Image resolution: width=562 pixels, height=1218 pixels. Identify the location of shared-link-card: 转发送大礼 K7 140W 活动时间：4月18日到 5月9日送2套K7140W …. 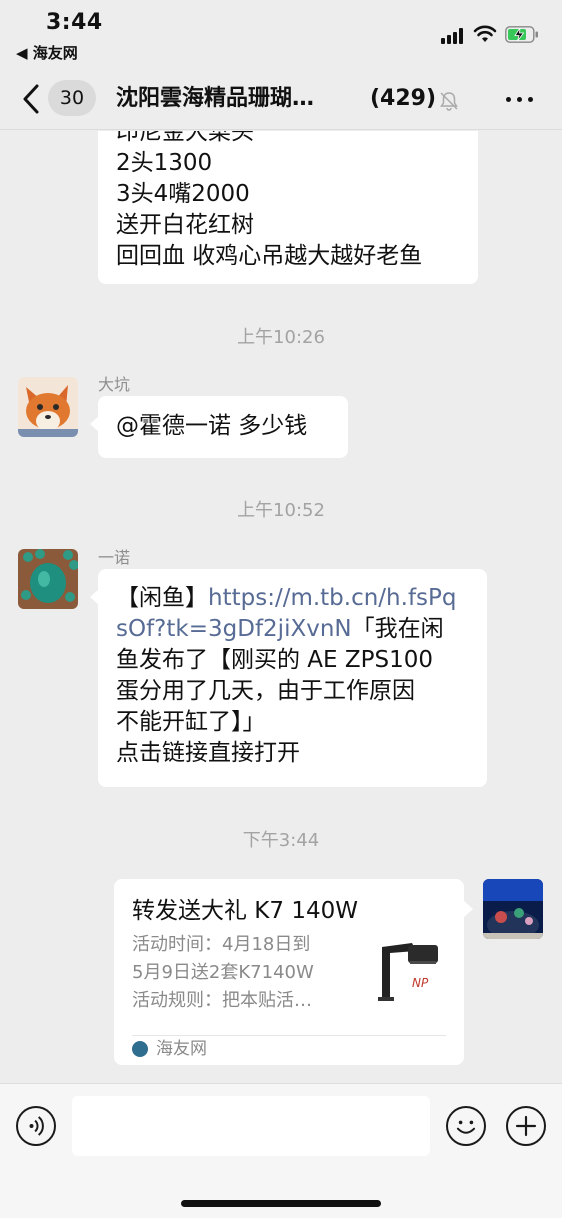
(293, 972).